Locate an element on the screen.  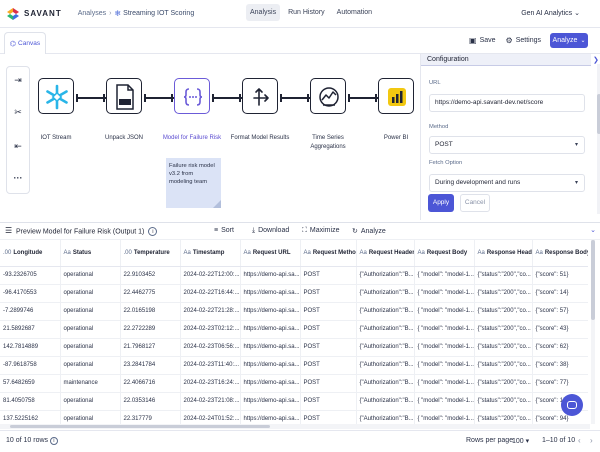
preview-analyze-button: ↻ Analyze is located at coordinates (369, 231).